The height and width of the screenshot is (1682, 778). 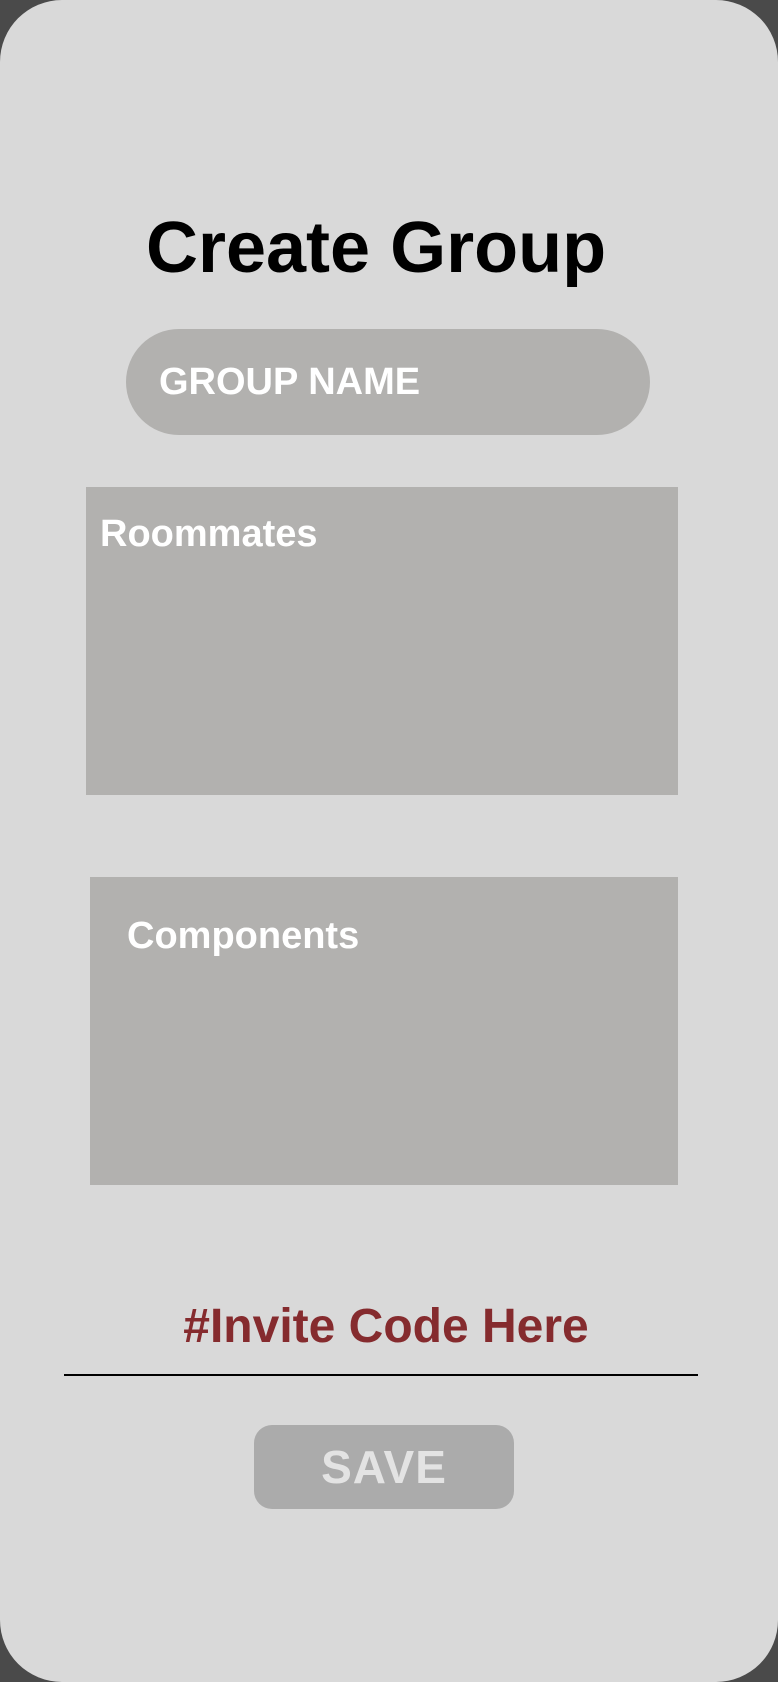 What do you see at coordinates (382, 641) in the screenshot?
I see `roommates-panel: Roommates` at bounding box center [382, 641].